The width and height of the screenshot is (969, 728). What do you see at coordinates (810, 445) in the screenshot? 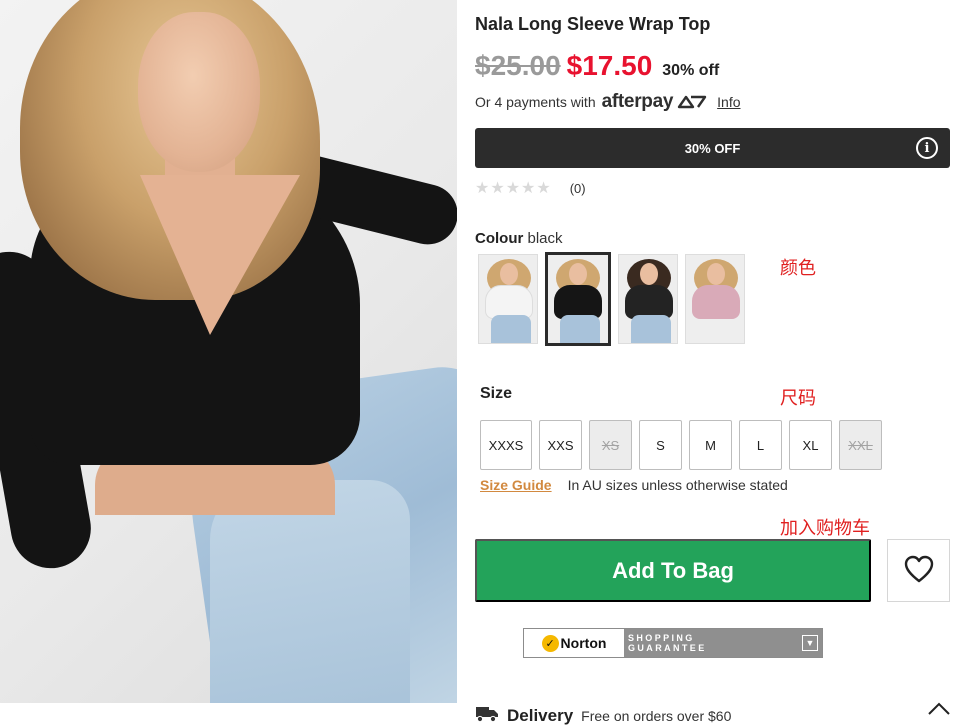
I see `size-option-xl: XL` at bounding box center [810, 445].